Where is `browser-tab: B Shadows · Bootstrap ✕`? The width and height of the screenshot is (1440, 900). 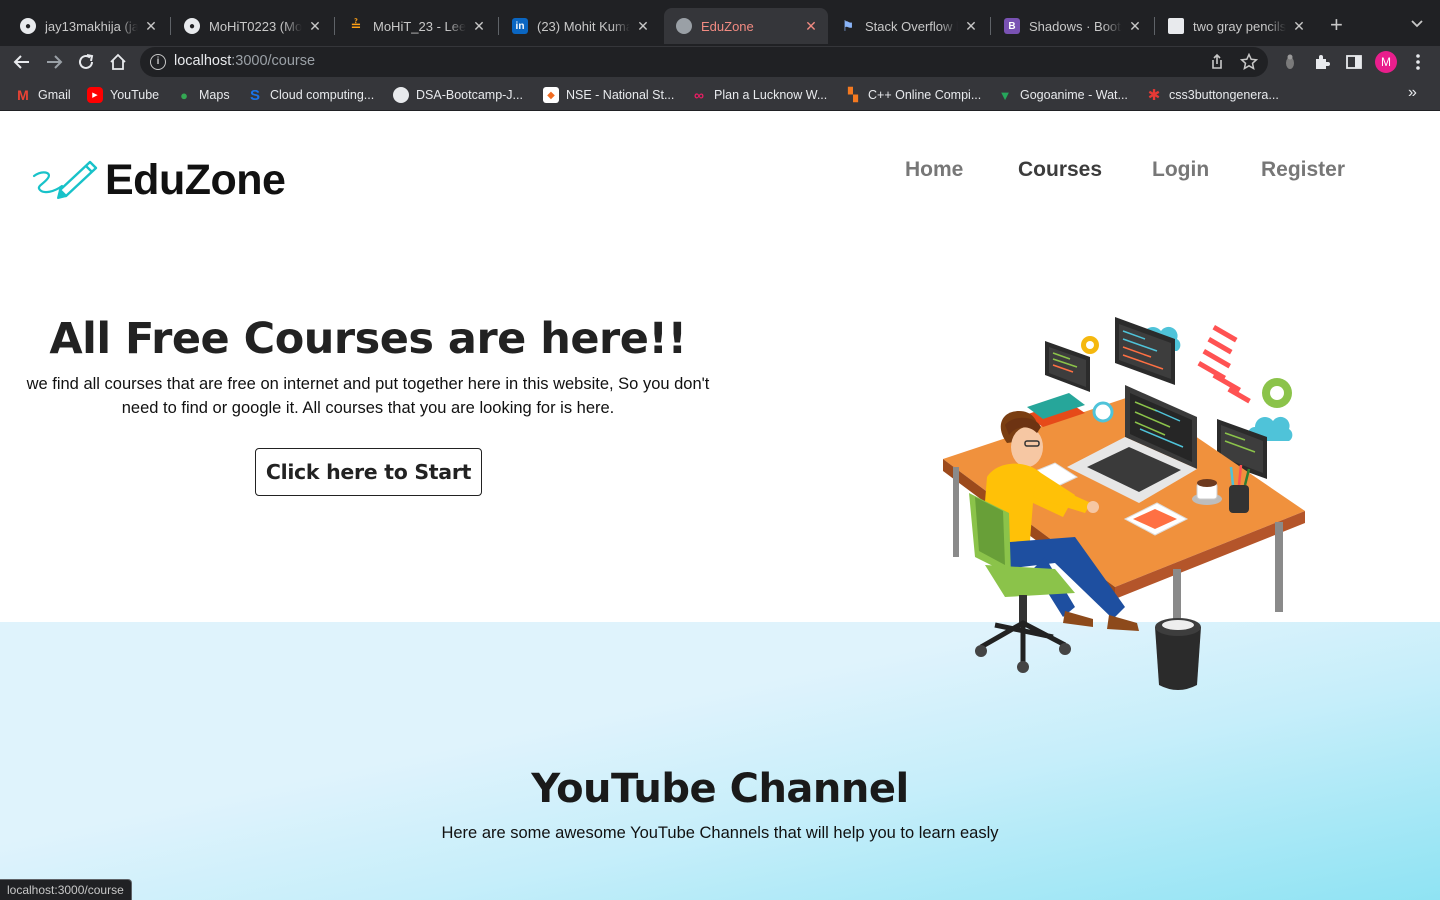 browser-tab: B Shadows · Bootstrap ✕ is located at coordinates (1072, 26).